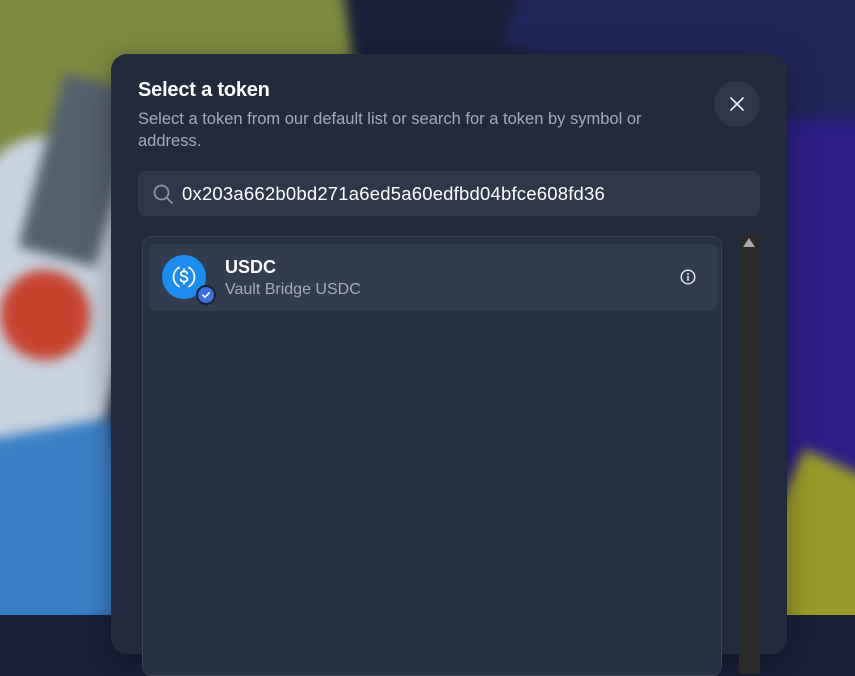  I want to click on close-icon, so click(737, 104).